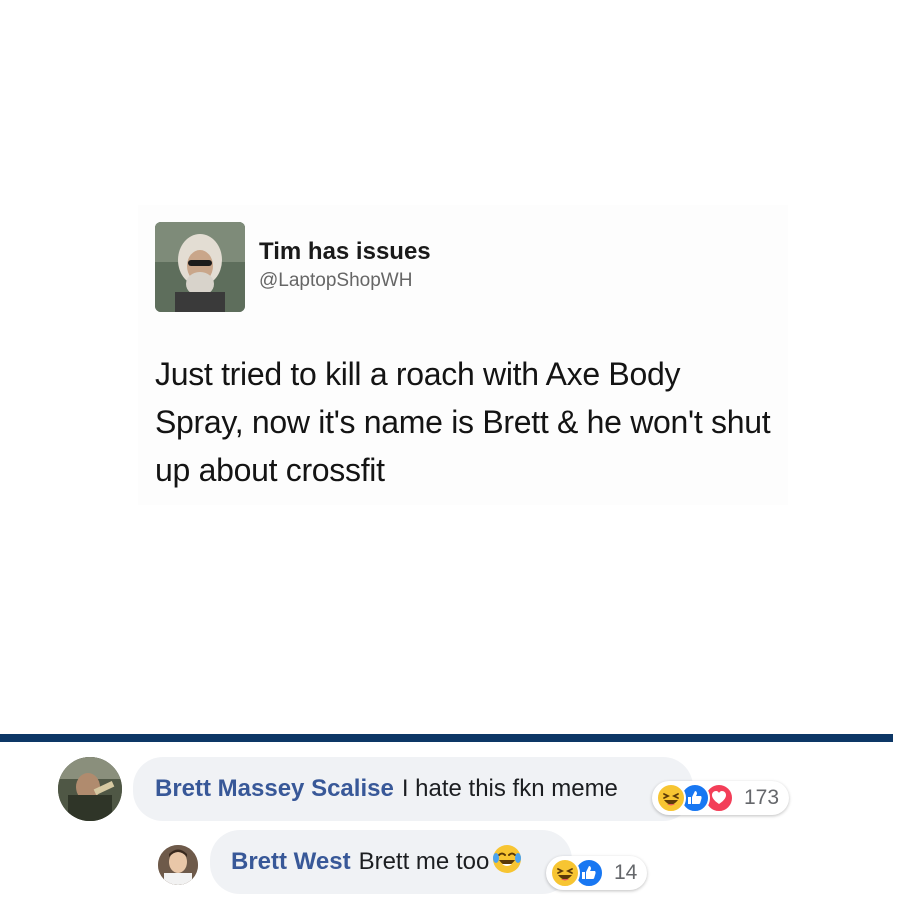 The height and width of the screenshot is (900, 900). What do you see at coordinates (721, 798) in the screenshot?
I see `reaction-summary: 173` at bounding box center [721, 798].